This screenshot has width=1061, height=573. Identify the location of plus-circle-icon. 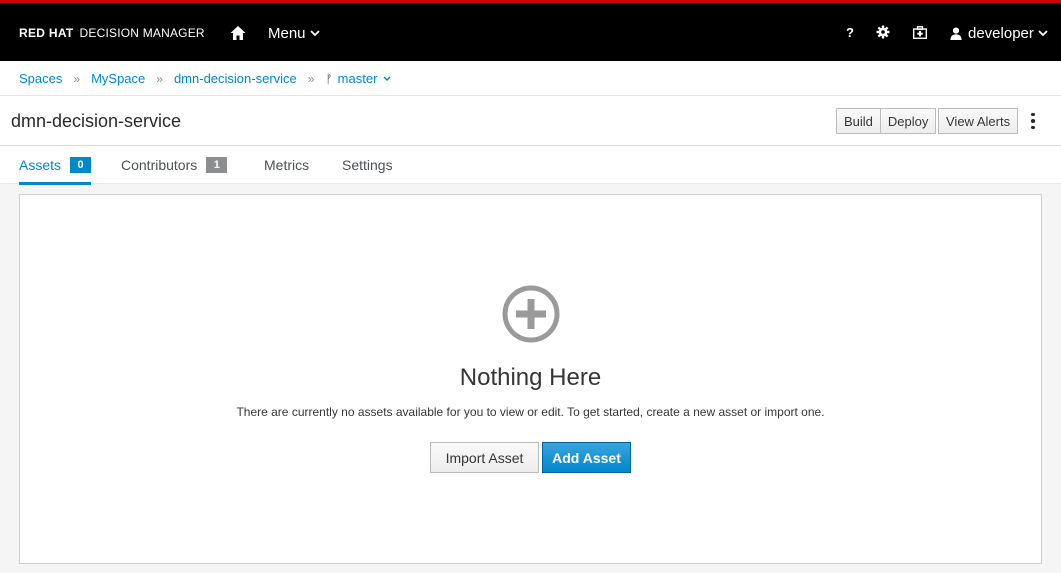
(531, 314).